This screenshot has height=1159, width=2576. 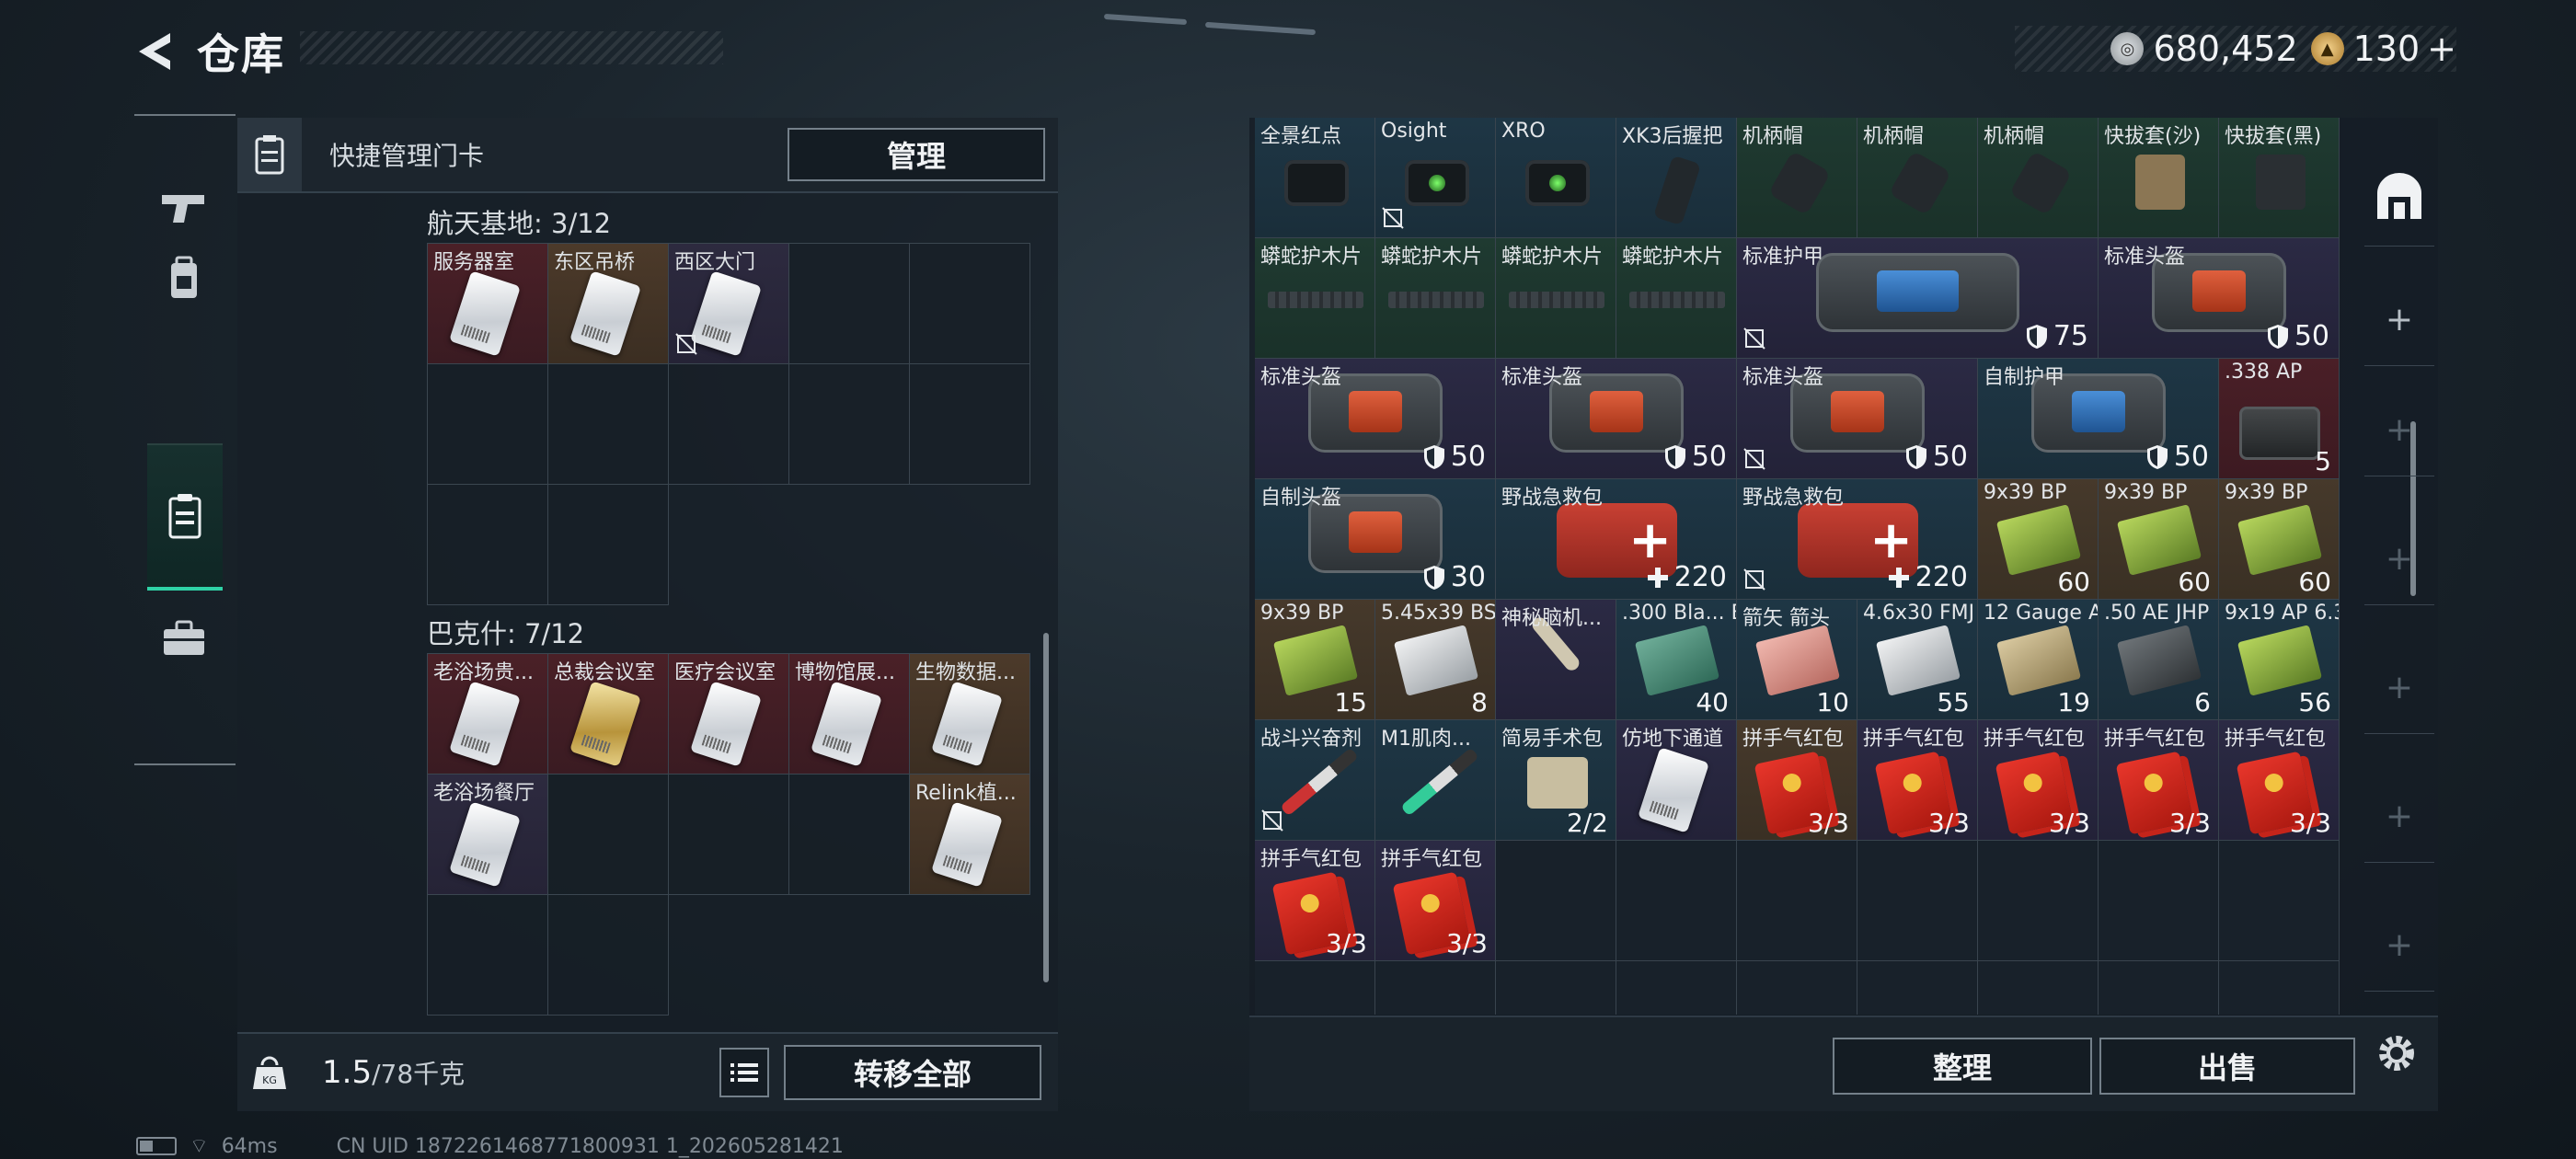 I want to click on item-quantity: 3/3, so click(x=1466, y=943).